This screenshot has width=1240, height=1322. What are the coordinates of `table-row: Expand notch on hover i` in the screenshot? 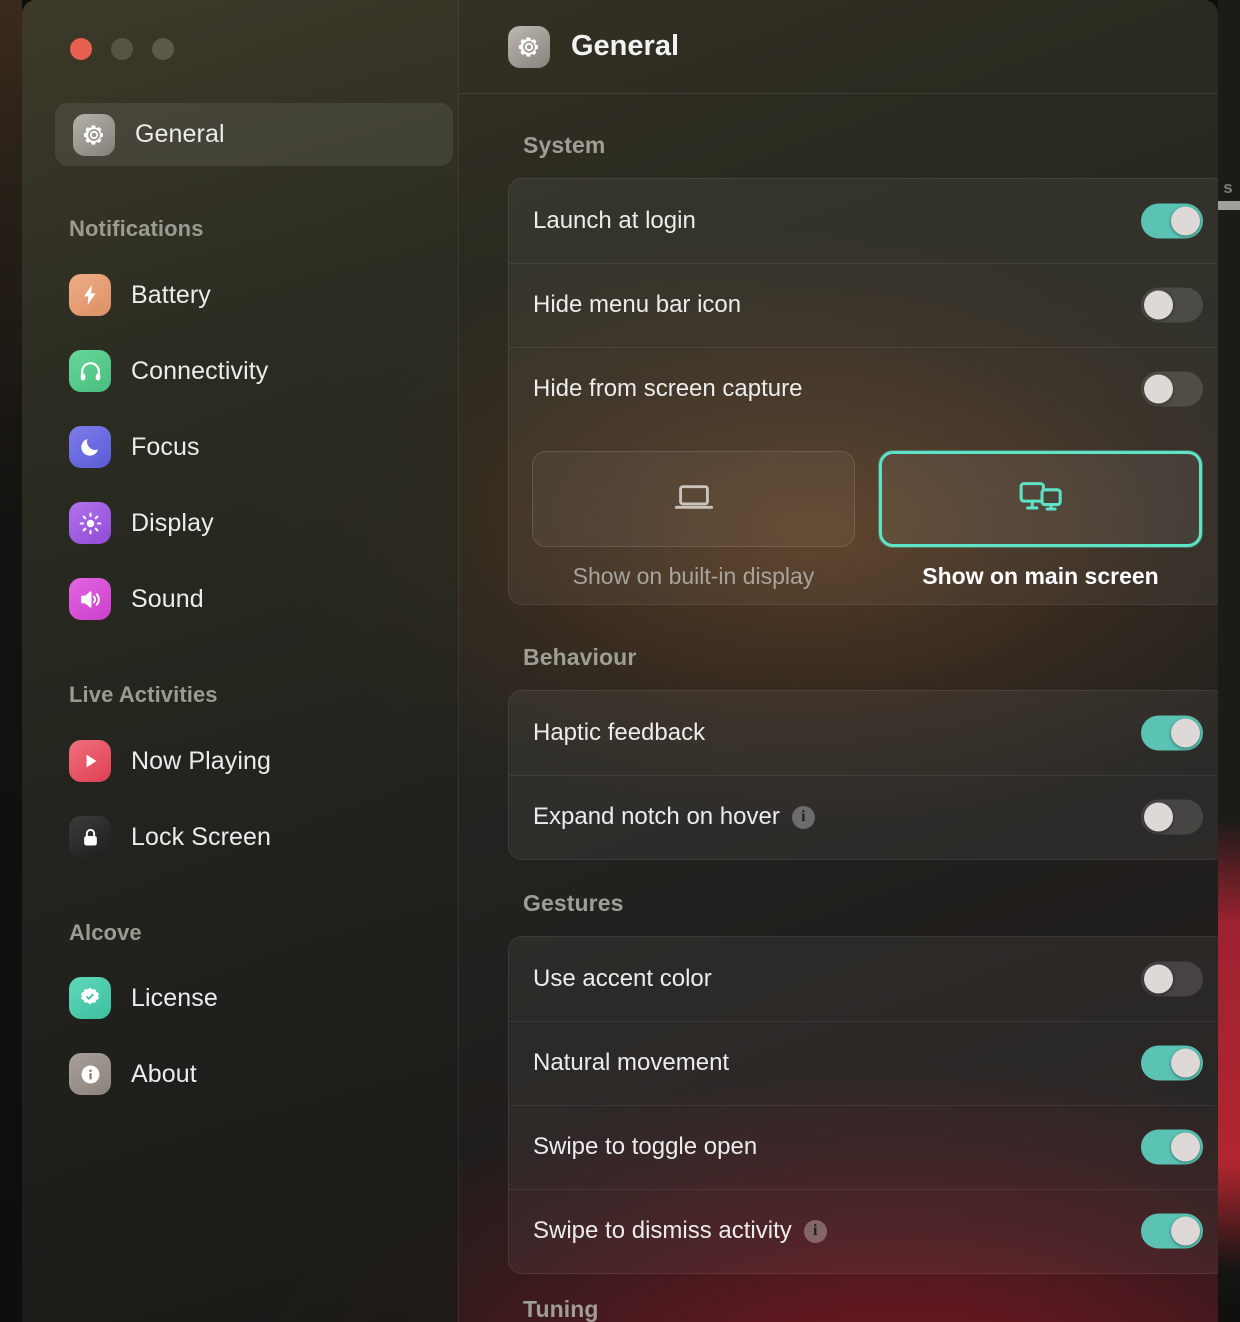 It's located at (863, 817).